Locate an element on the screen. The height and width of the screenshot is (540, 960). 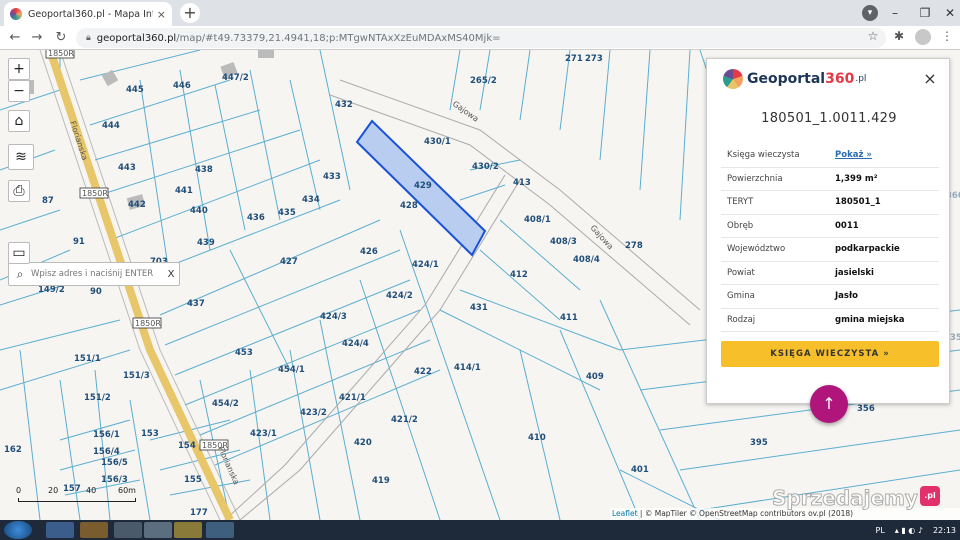
parcel-label: 149/2 is located at coordinates (51, 290).